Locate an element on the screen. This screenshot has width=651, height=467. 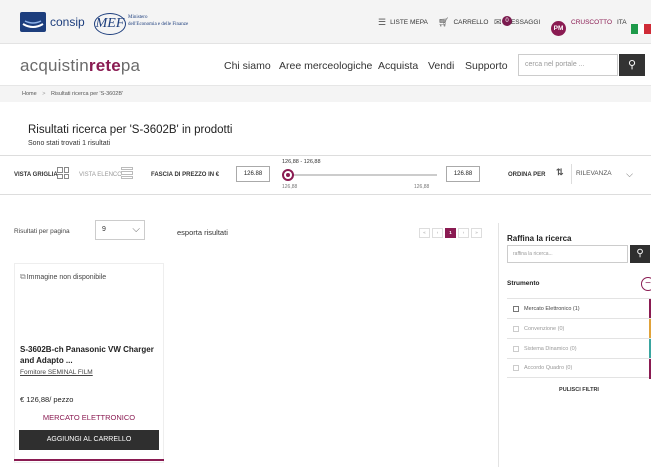
sort-select: RILEVANZA ⌵ is located at coordinates (604, 174).